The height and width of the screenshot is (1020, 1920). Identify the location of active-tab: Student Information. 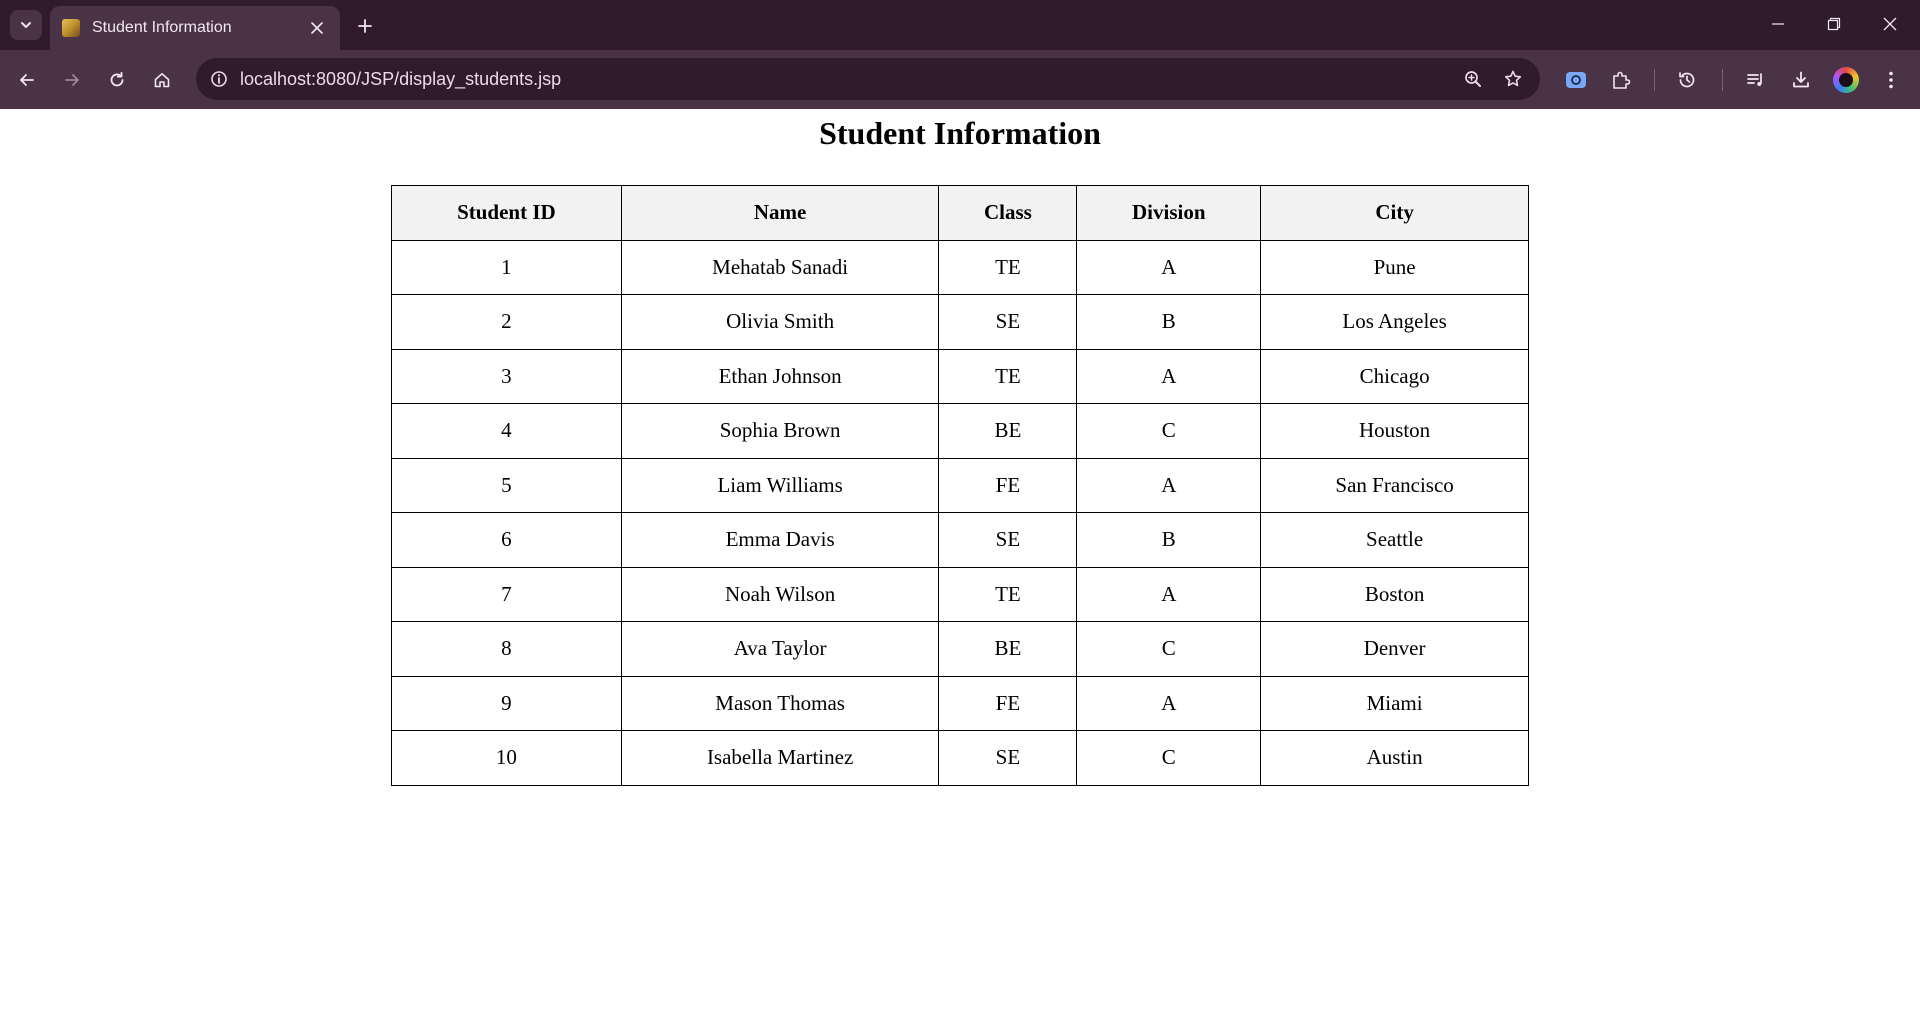
(195, 28).